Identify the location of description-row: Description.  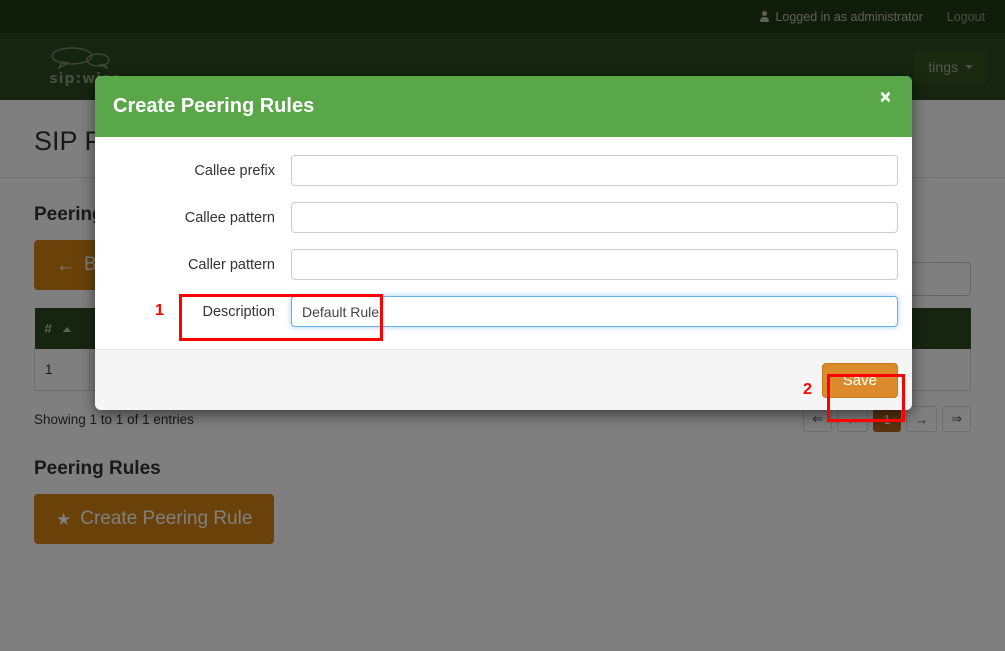
(503, 311).